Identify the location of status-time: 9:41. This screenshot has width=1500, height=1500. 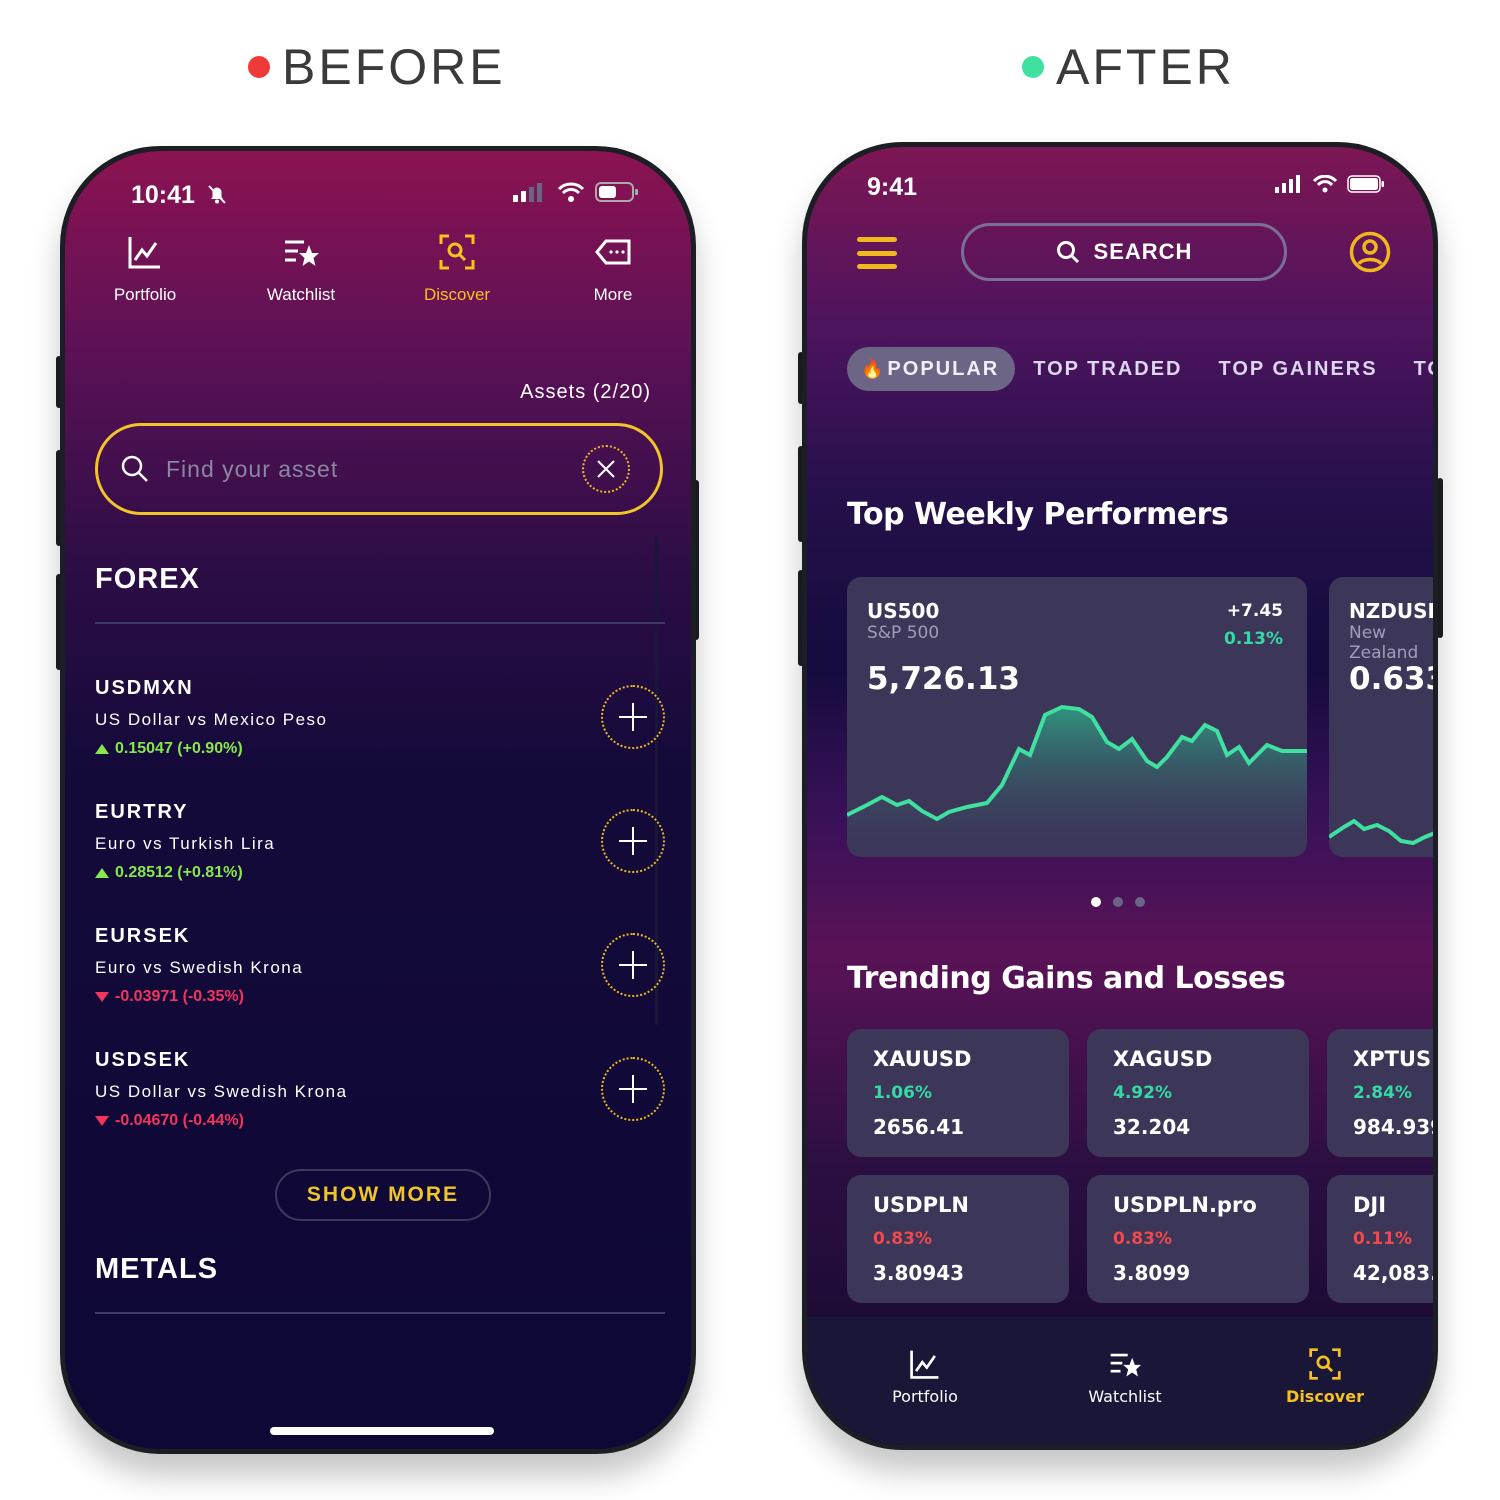
(892, 187).